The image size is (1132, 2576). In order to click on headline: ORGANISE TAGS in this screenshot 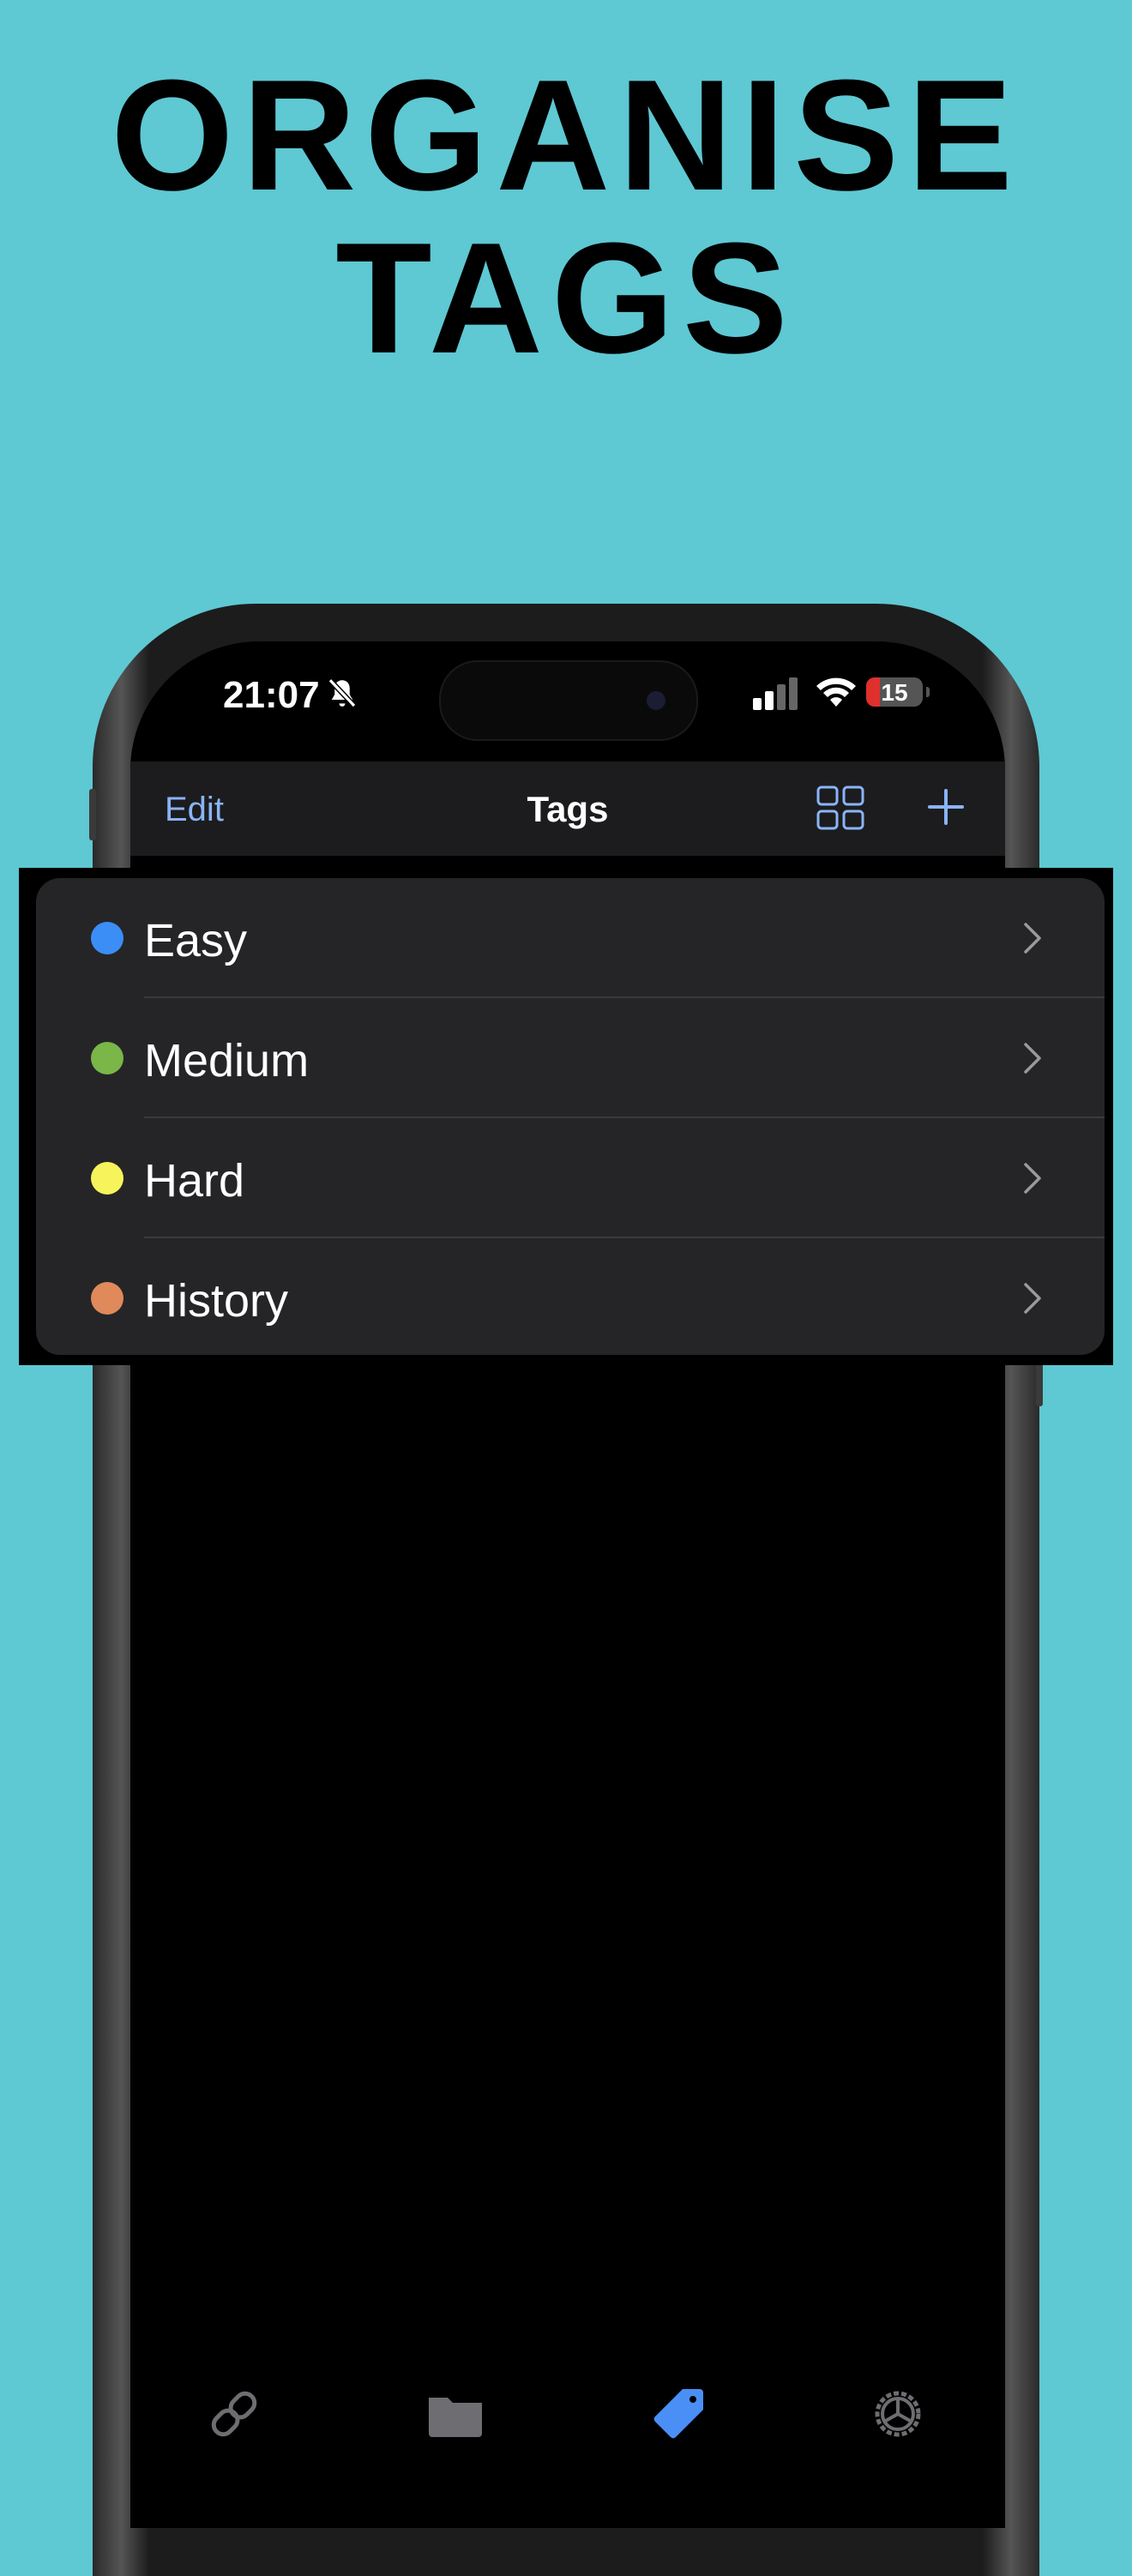, I will do `click(566, 216)`.